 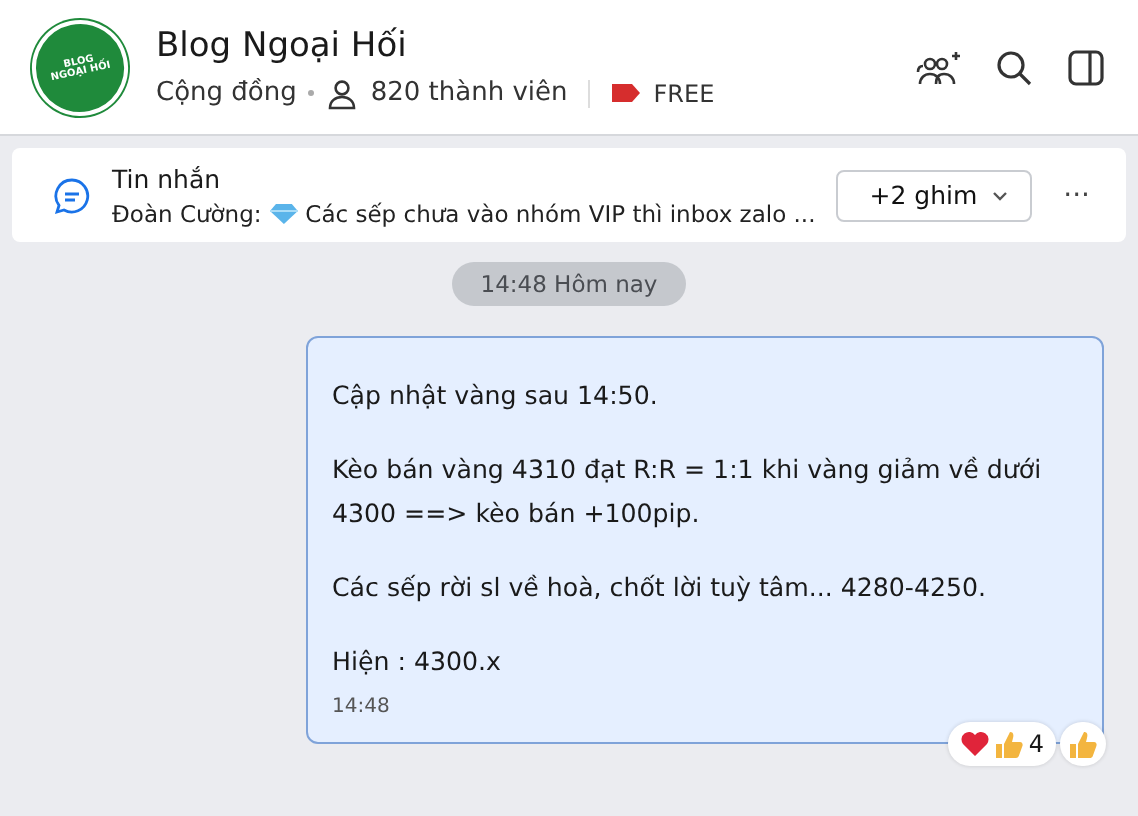 What do you see at coordinates (1086, 67) in the screenshot?
I see `sidebar-toggle-icon` at bounding box center [1086, 67].